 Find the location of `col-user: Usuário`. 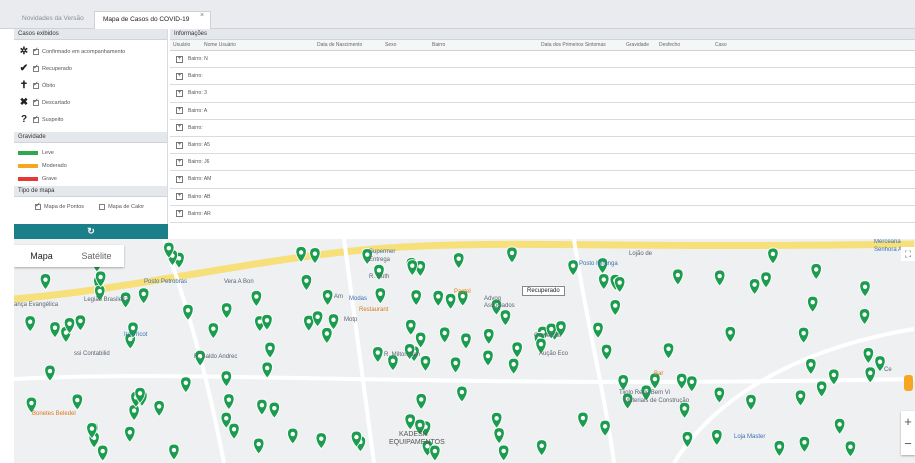

col-user: Usuário is located at coordinates (181, 45).